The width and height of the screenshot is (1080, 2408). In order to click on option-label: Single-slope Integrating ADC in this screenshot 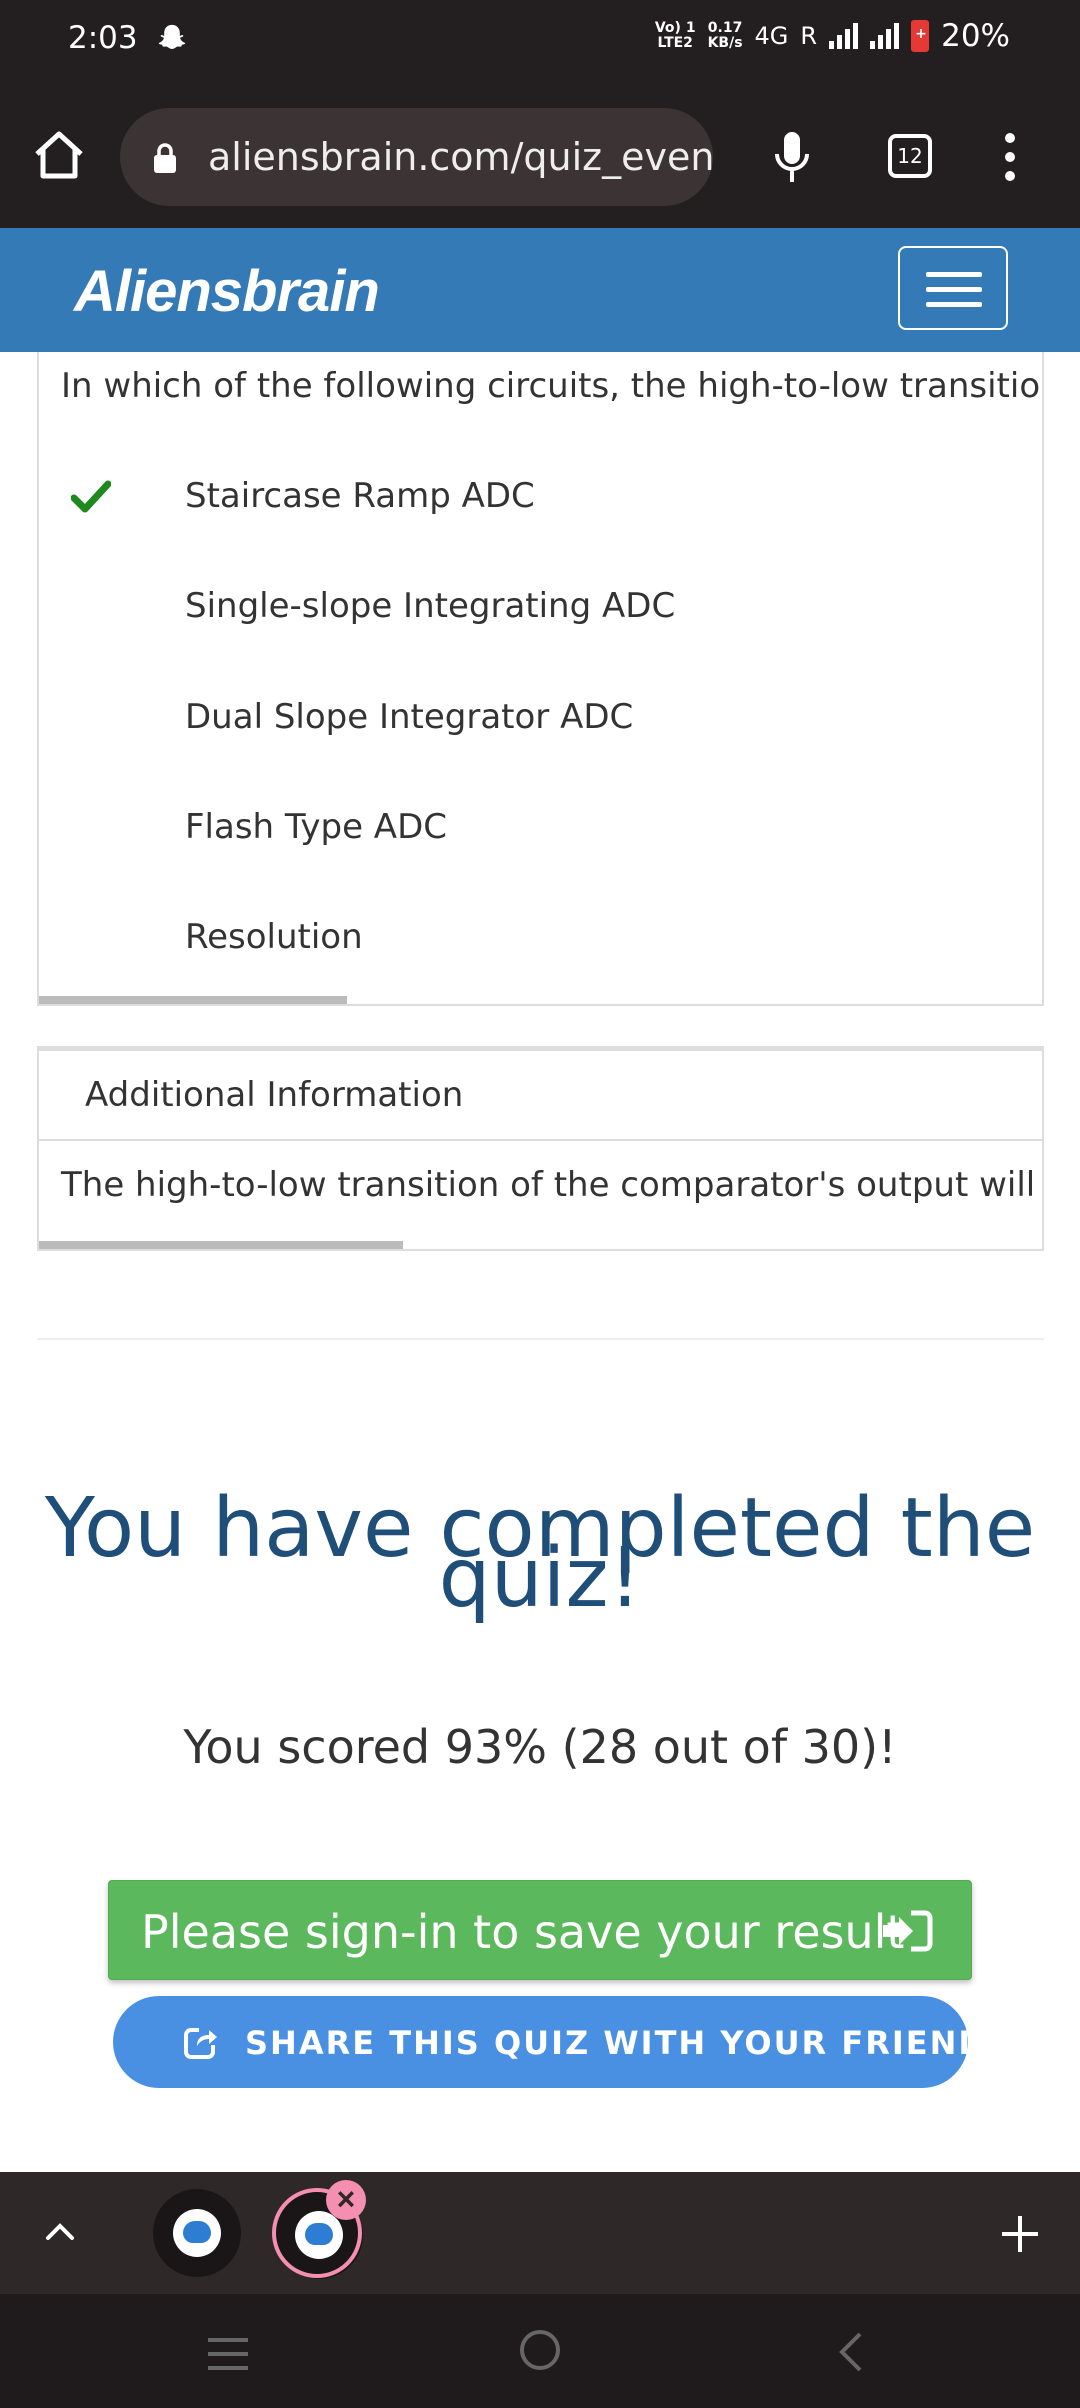, I will do `click(430, 606)`.